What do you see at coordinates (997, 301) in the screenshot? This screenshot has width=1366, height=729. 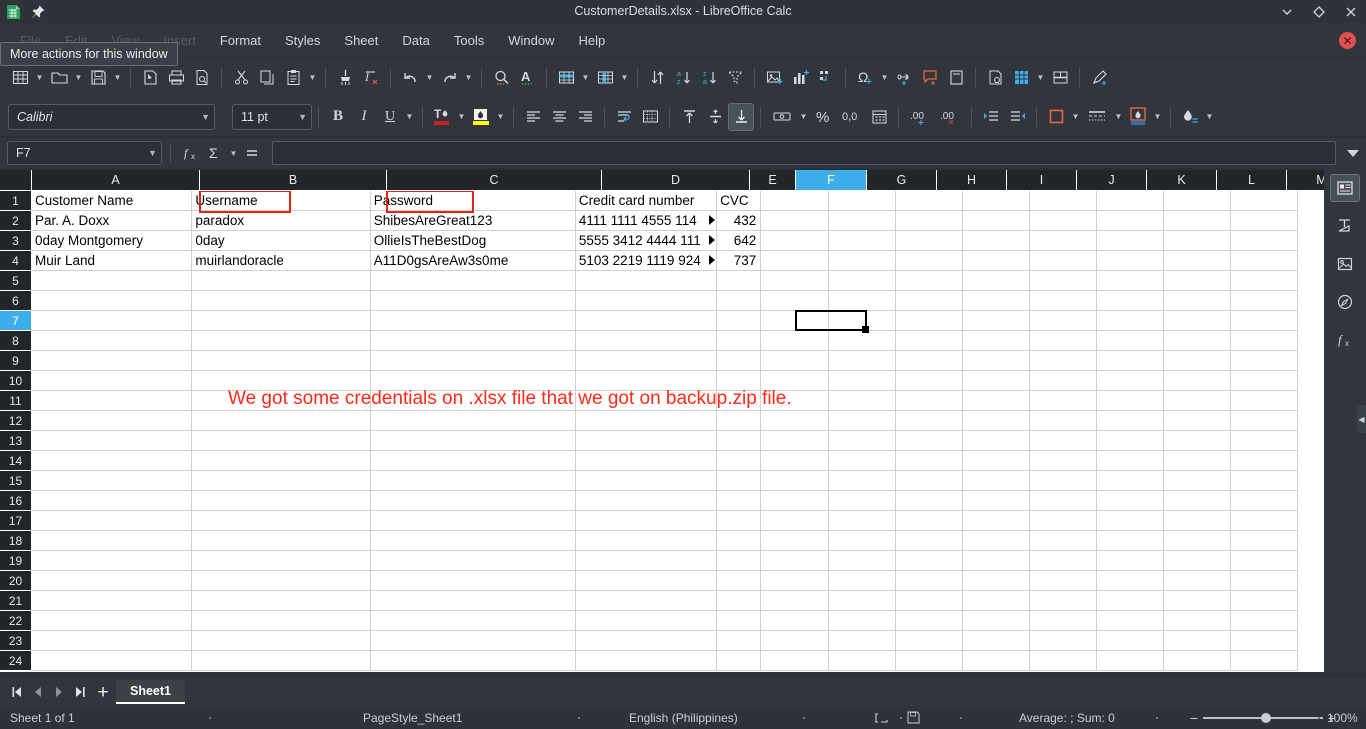 I see `cell-I6` at bounding box center [997, 301].